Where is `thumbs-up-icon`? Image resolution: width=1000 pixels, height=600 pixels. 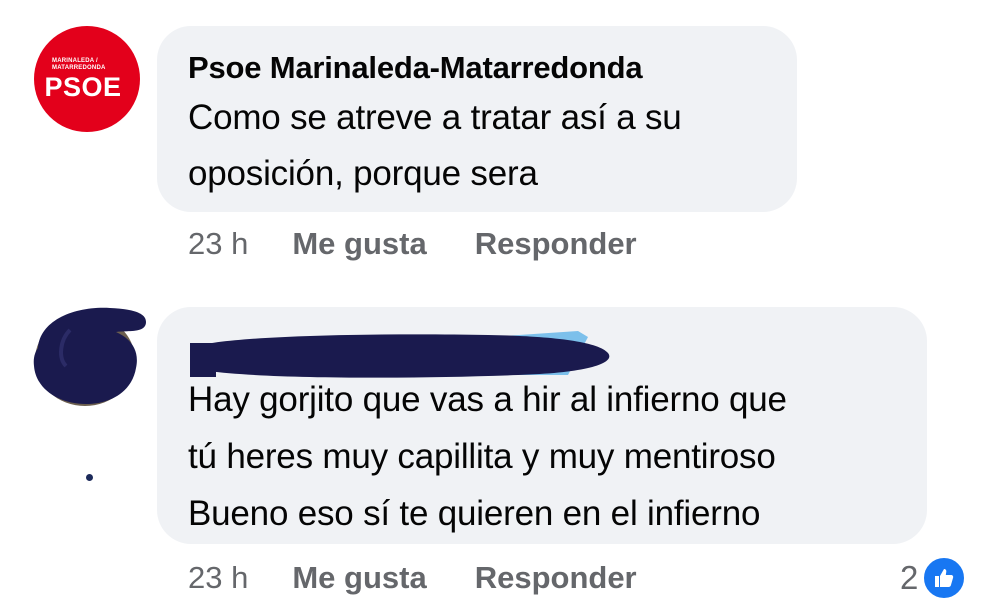 thumbs-up-icon is located at coordinates (944, 578).